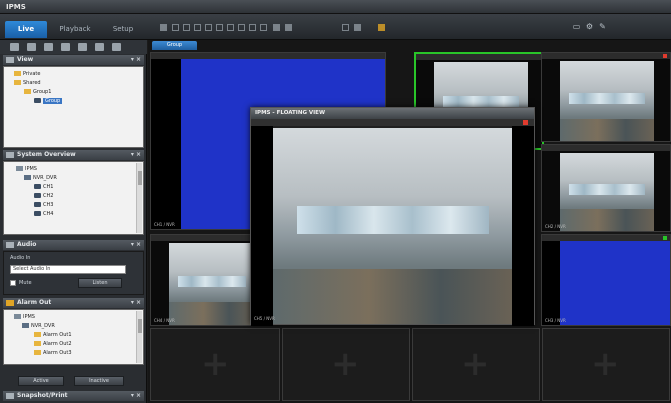 The width and height of the screenshot is (671, 403). I want to click on audio-in-select: Select Audio In, so click(68, 269).